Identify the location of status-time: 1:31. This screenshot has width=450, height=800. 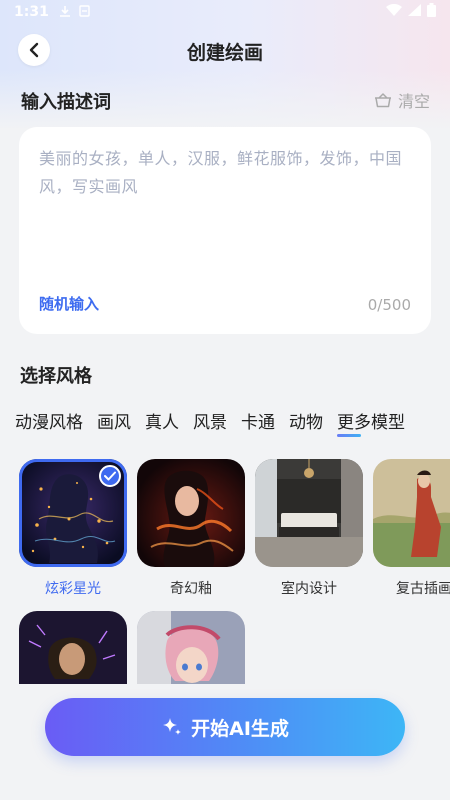
(31, 12).